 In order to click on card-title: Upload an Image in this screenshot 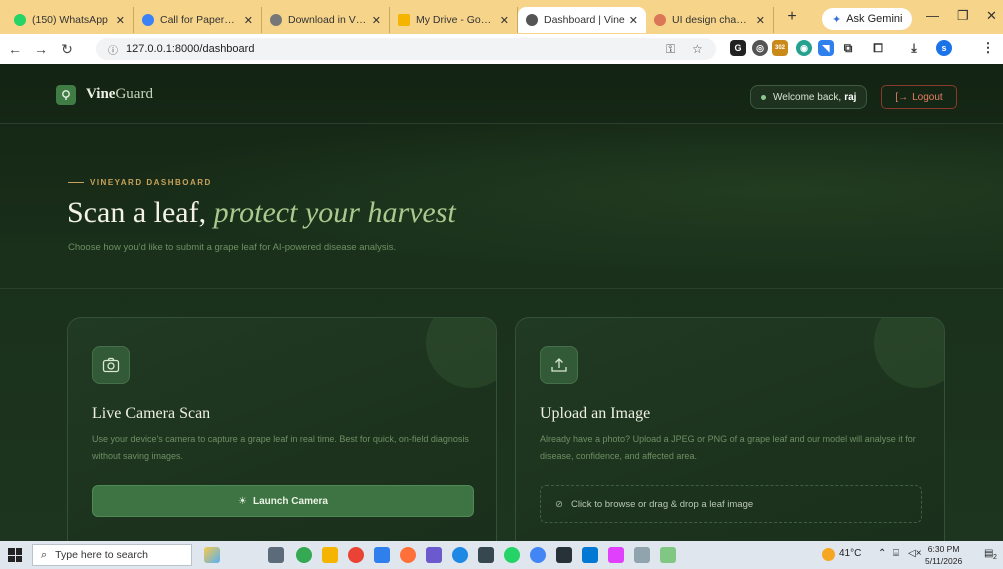, I will do `click(595, 413)`.